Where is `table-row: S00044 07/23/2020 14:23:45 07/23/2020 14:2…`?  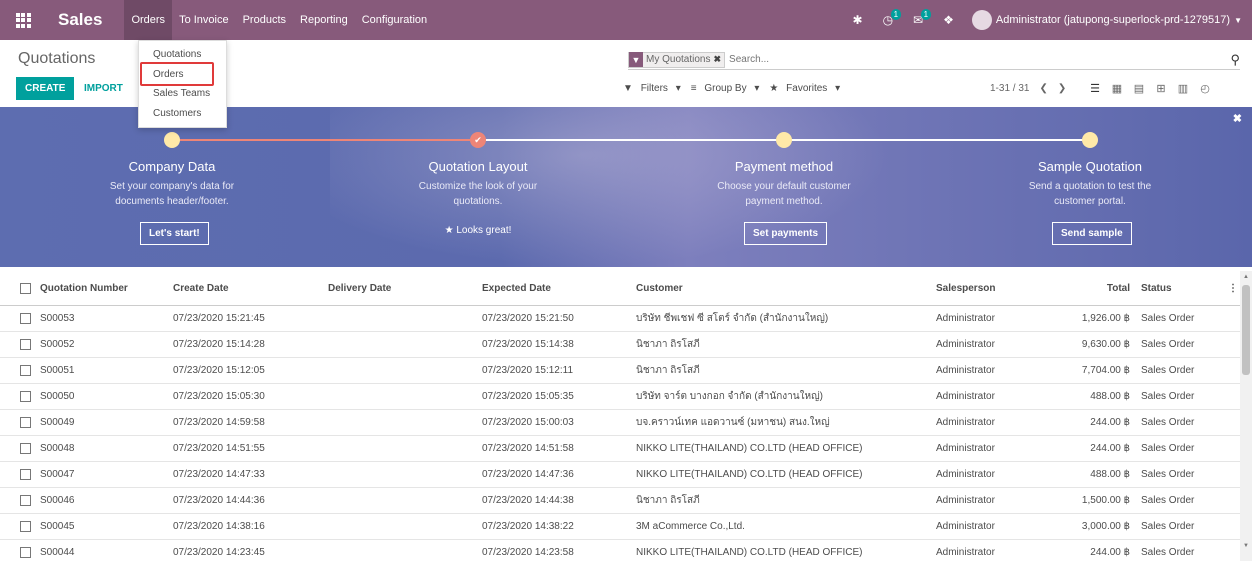
table-row: S00044 07/23/2020 14:23:45 07/23/2020 14:2… is located at coordinates (620, 550).